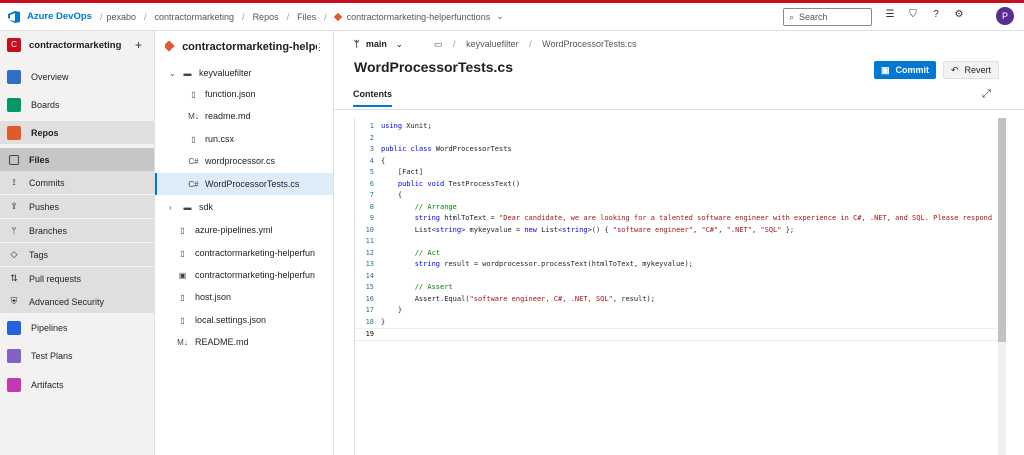  I want to click on code-line: 19, so click(681, 334).